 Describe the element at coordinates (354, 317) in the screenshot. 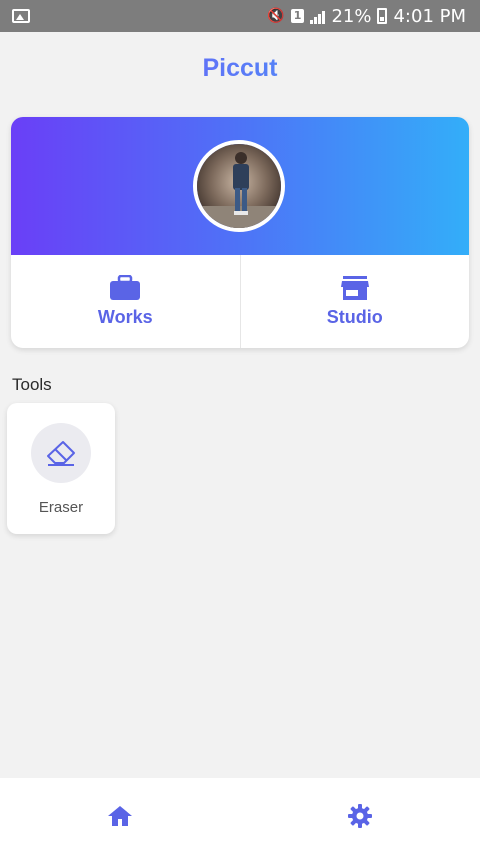

I see `studio-label: Studio` at that location.